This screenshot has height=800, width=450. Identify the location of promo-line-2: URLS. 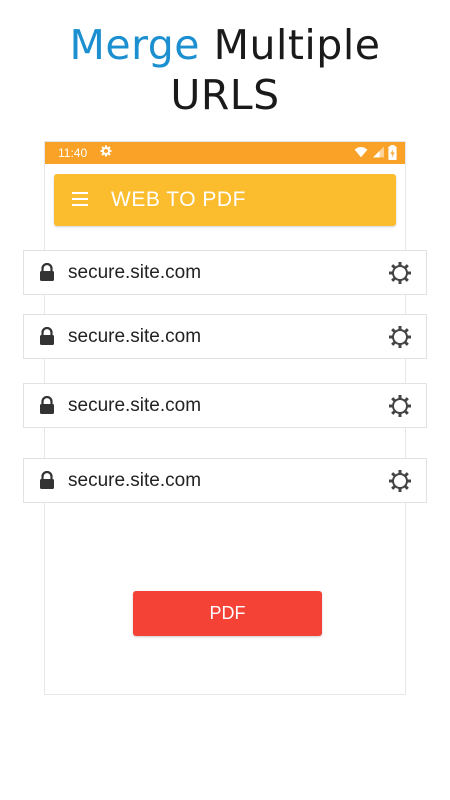
(225, 95).